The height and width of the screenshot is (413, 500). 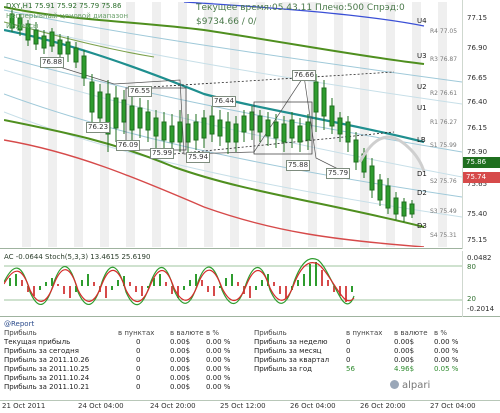 What do you see at coordinates (443, 235) in the screenshot?
I see `level-s4: S4 75.31` at bounding box center [443, 235].